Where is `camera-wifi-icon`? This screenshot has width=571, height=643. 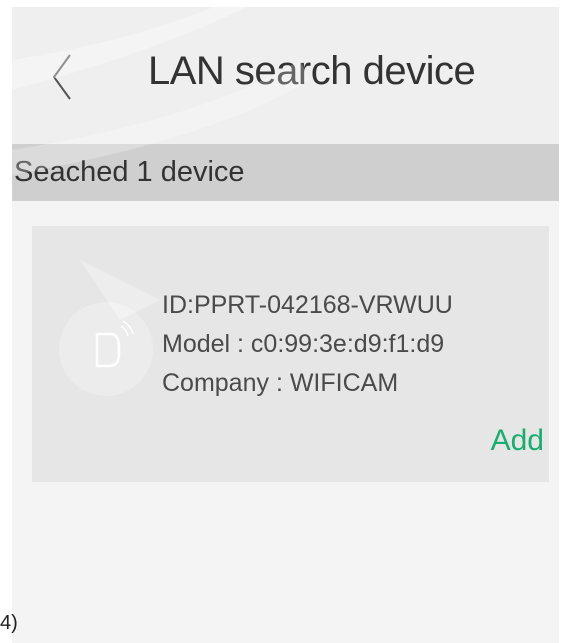
camera-wifi-icon is located at coordinates (114, 344).